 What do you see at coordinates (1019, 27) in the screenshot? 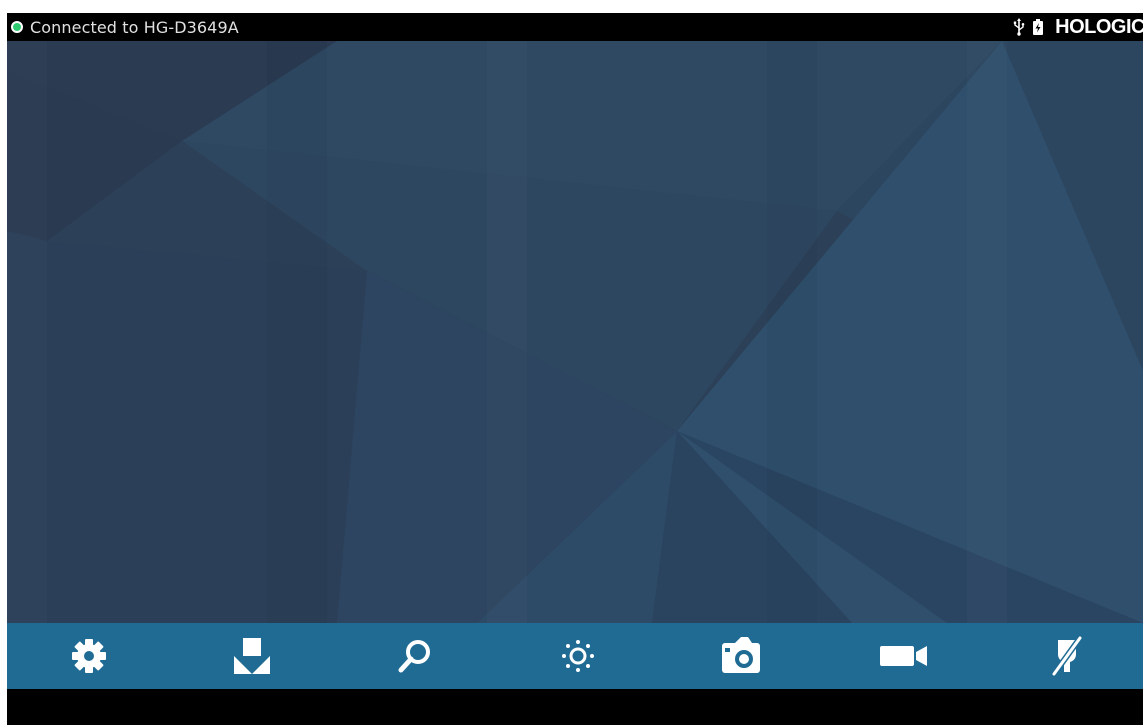
I see `usb-icon` at bounding box center [1019, 27].